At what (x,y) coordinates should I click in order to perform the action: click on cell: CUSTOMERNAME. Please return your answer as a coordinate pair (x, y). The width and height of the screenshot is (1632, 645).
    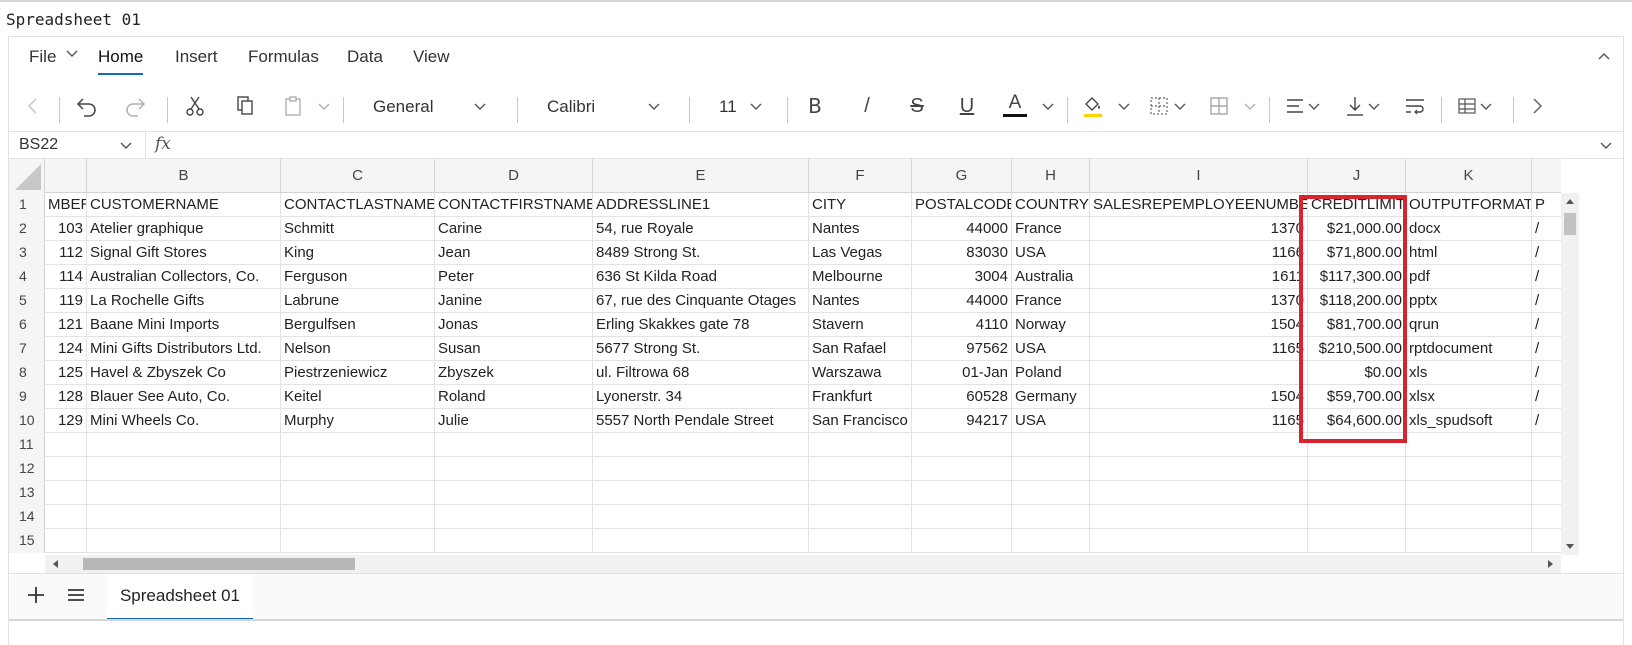
    Looking at the image, I should click on (184, 205).